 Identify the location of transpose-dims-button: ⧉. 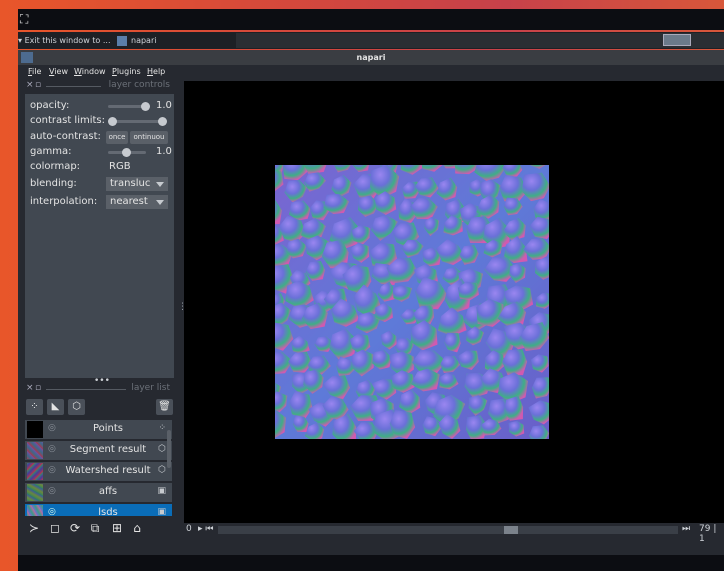
(95, 528).